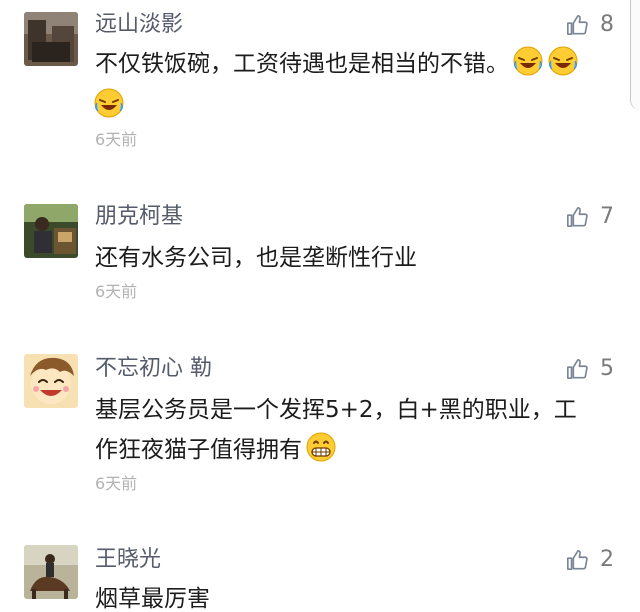 This screenshot has width=640, height=612. I want to click on comment-text: 烟草最厉害, so click(152, 595).